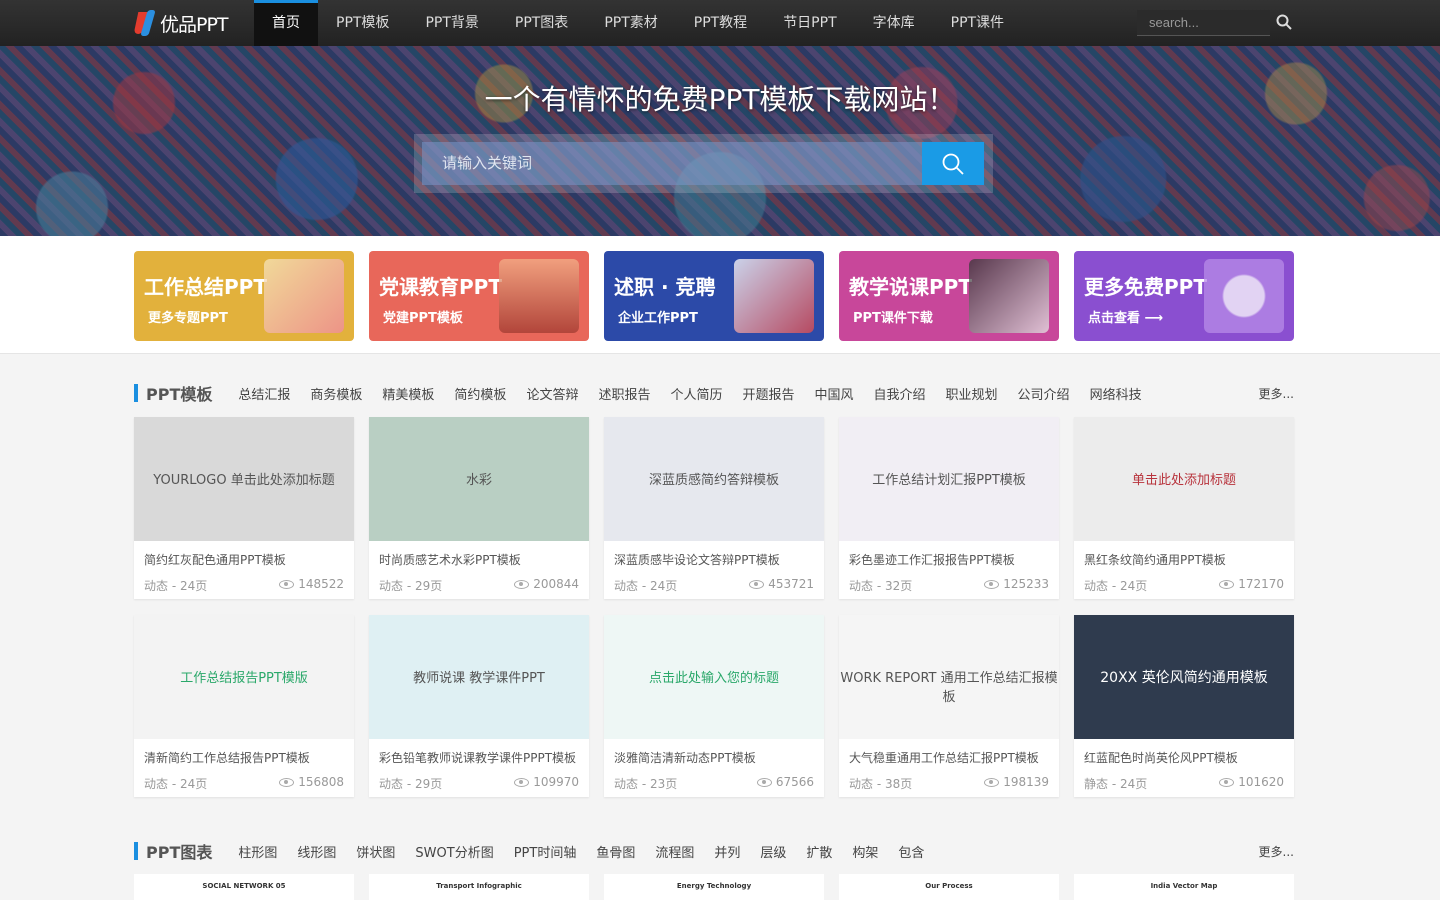  I want to click on template-title: 红蓝配色时尚英伦风PPT模板, so click(1184, 757).